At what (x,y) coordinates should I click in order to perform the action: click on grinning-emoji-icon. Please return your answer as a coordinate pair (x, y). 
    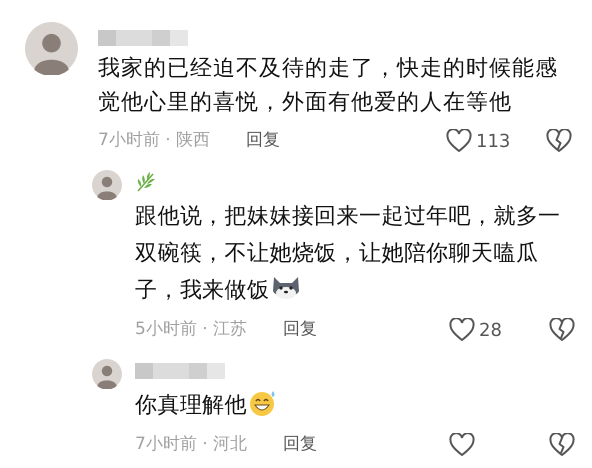
    Looking at the image, I should click on (263, 403).